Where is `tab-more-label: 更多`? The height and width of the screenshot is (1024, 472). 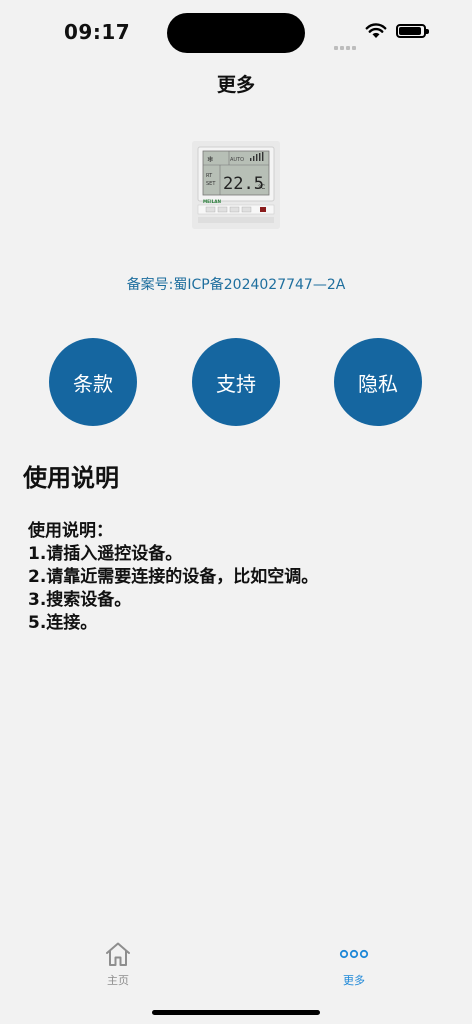
tab-more-label: 更多 is located at coordinates (354, 980).